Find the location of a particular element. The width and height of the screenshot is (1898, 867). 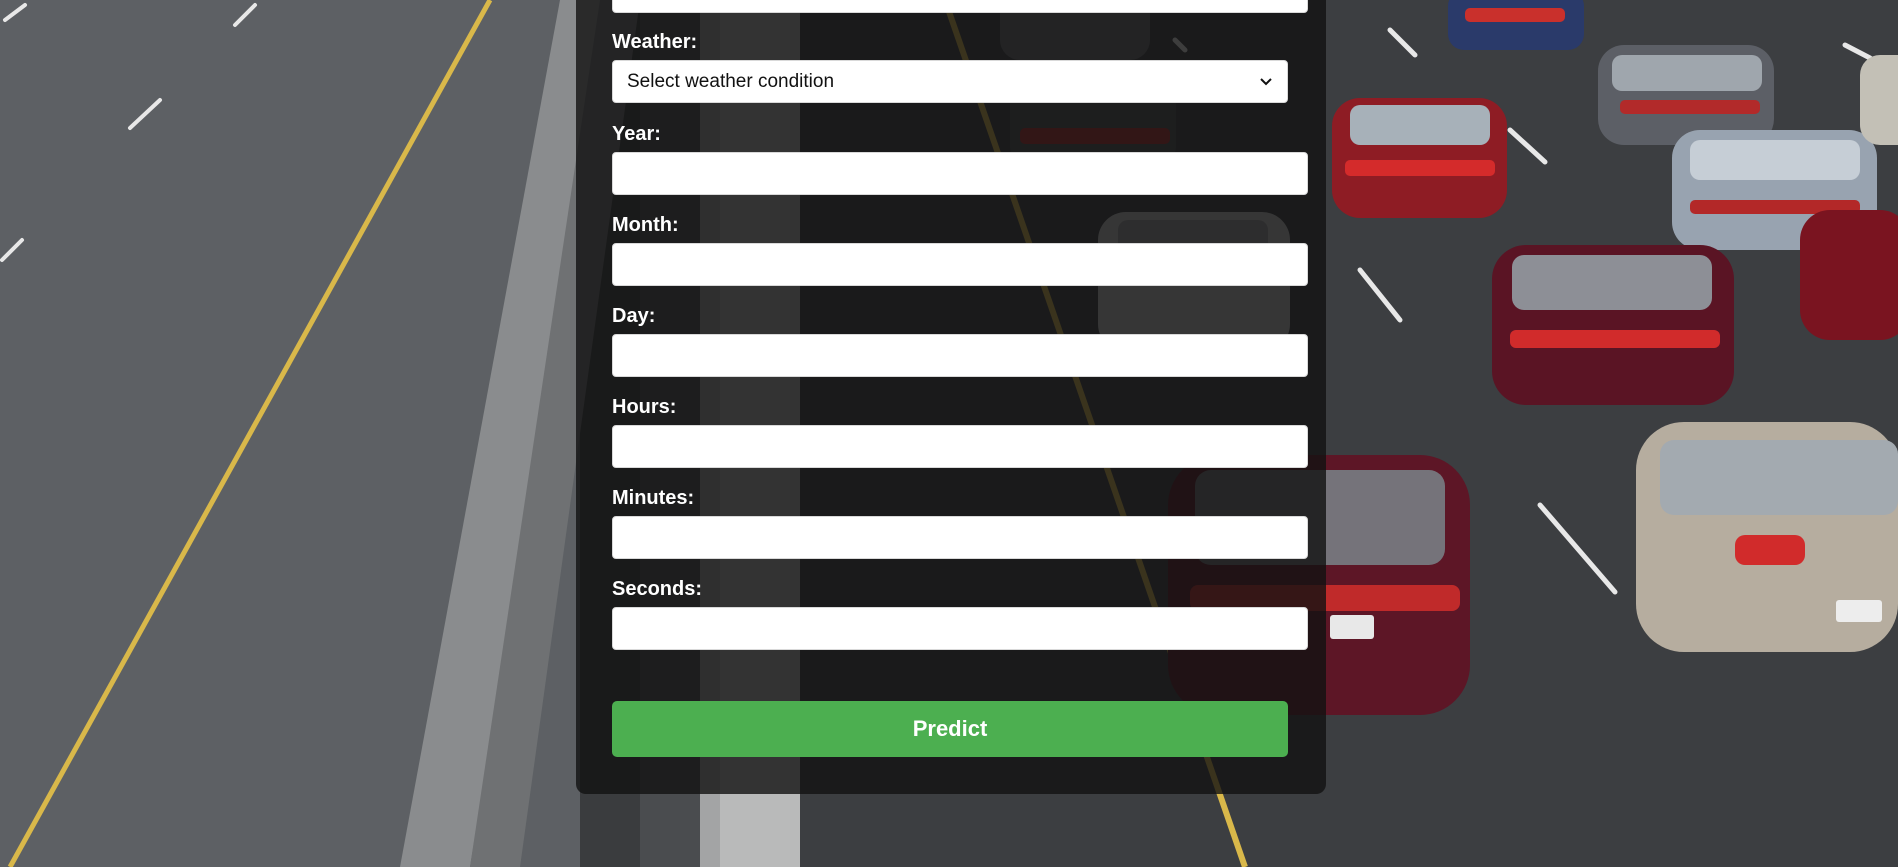

minutes-label: Minutes: is located at coordinates (653, 498).